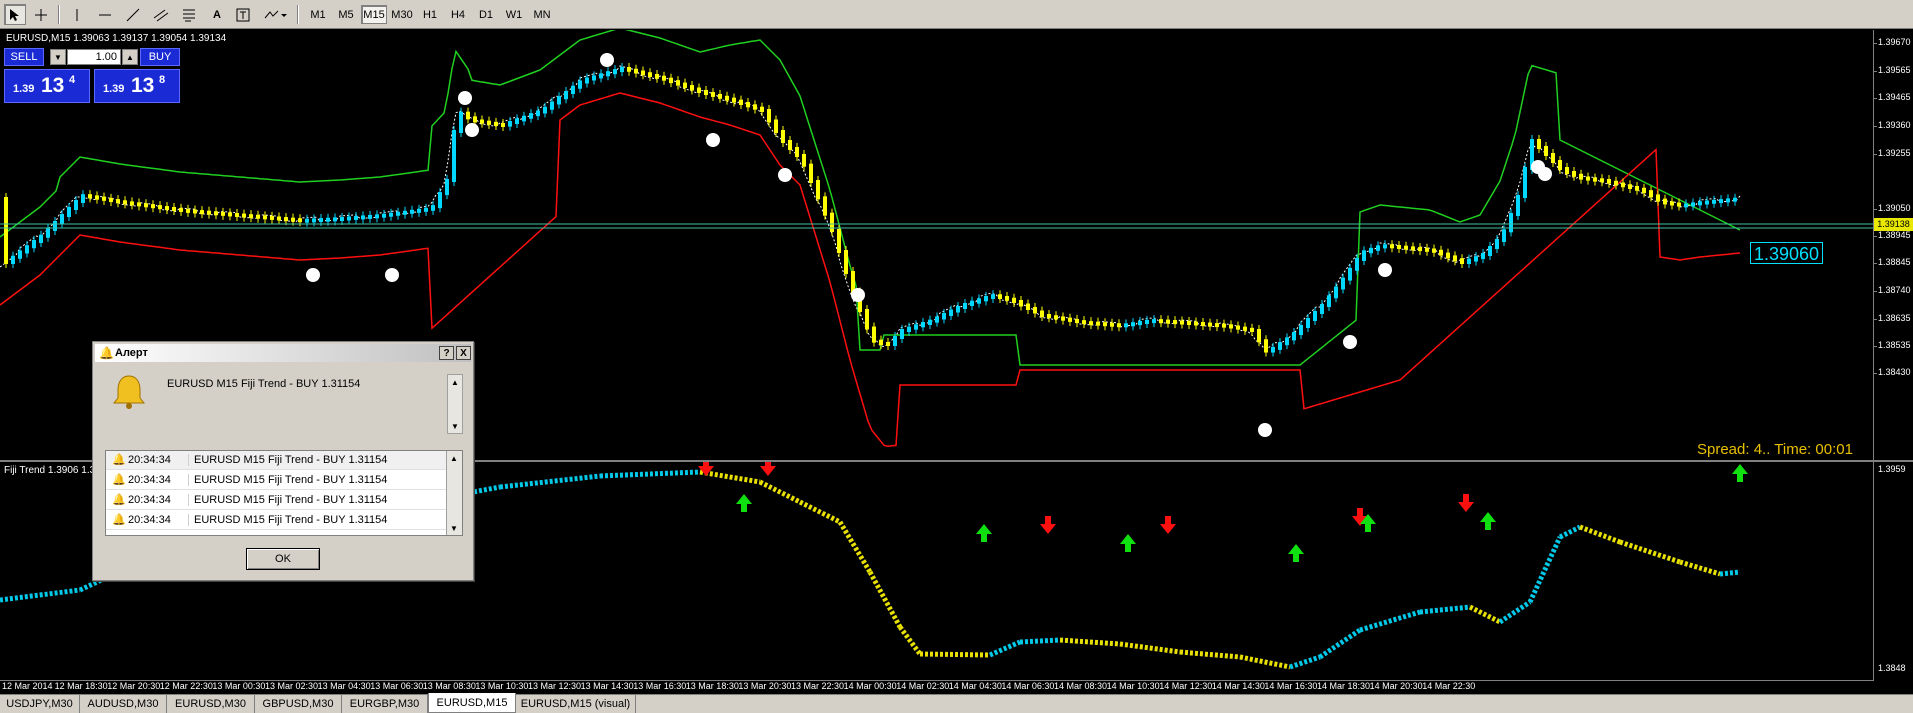 Image resolution: width=1913 pixels, height=713 pixels. I want to click on tab-audusd-m30: AUDUSD,M30, so click(123, 704).